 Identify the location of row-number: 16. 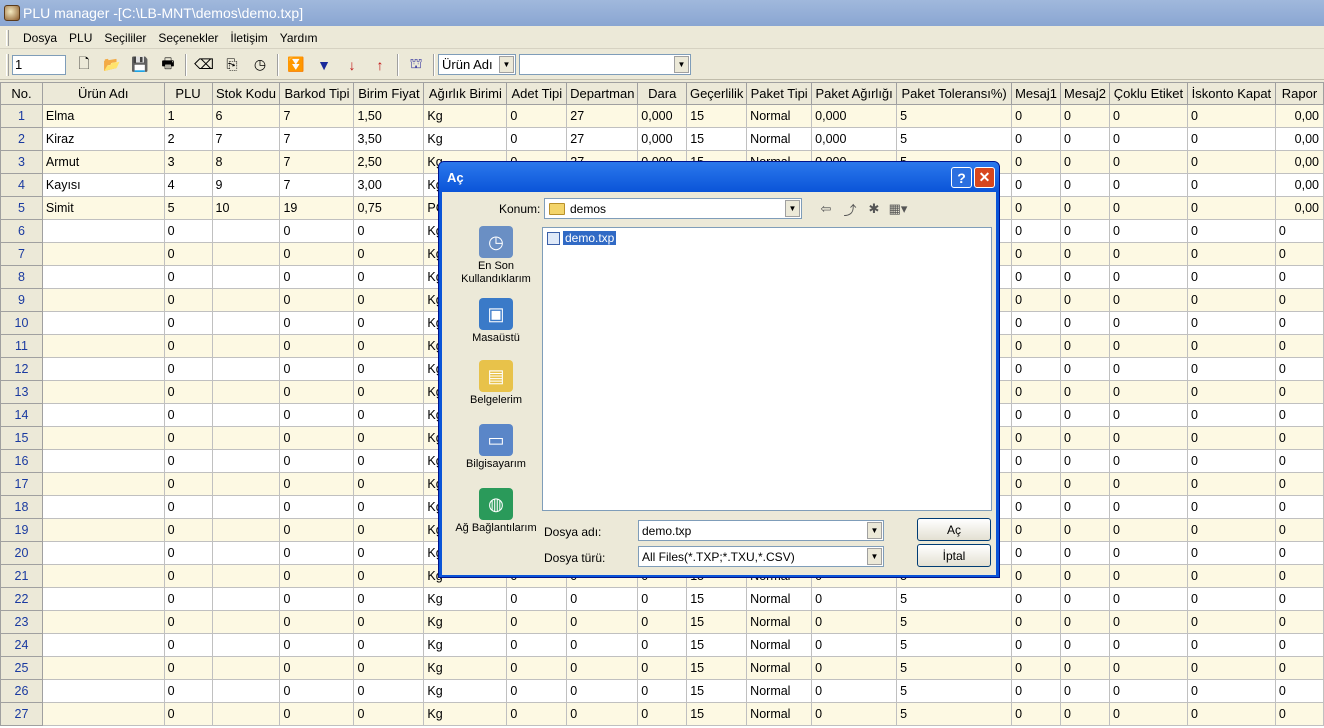
(21, 461).